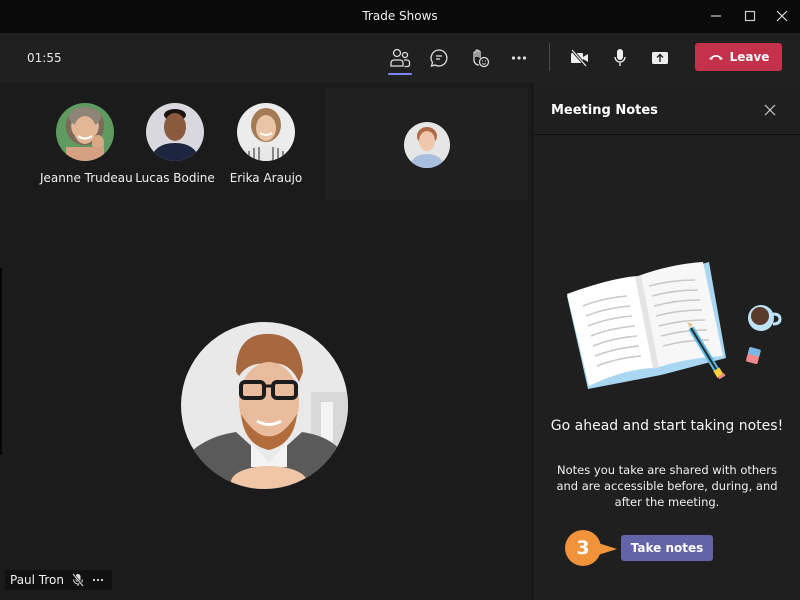 This screenshot has height=600, width=800. I want to click on participant-name: Jeanne Trudeau, so click(86, 178).